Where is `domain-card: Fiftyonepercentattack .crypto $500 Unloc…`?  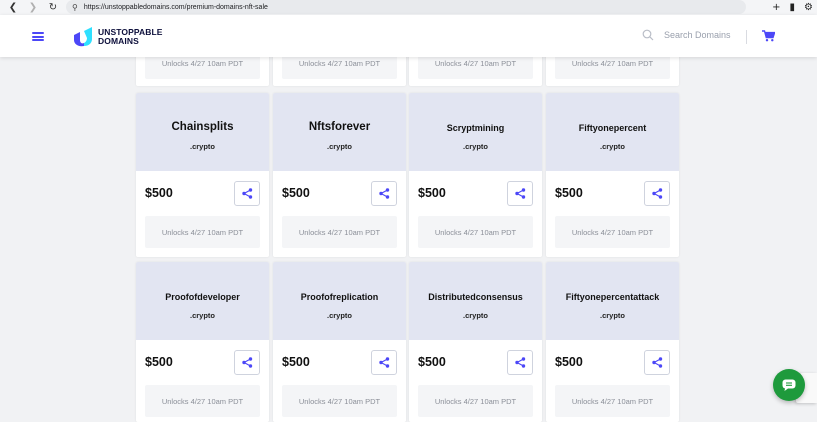 domain-card: Fiftyonepercentattack .crypto $500 Unloc… is located at coordinates (612, 342).